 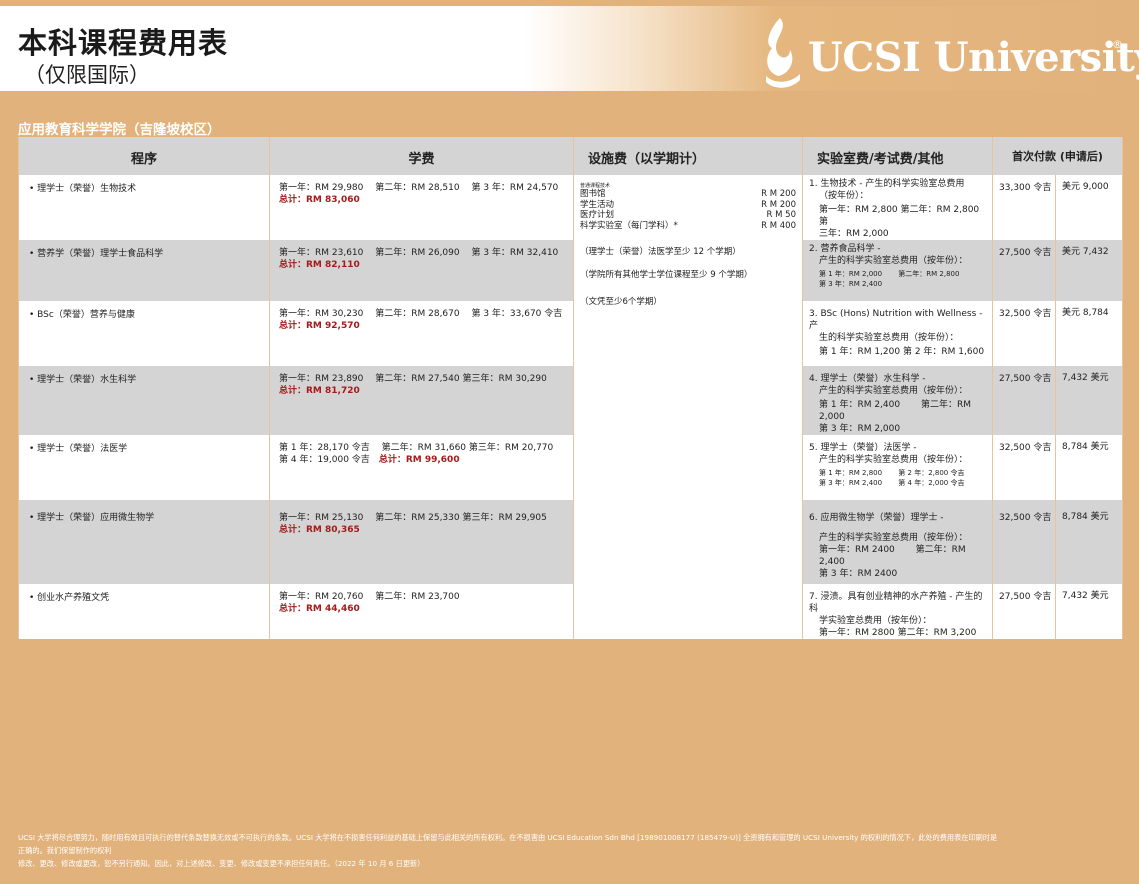 What do you see at coordinates (660, 252) in the screenshot?
I see `facility-note: （理学士（荣誉）法医学至少 12 个学期）` at bounding box center [660, 252].